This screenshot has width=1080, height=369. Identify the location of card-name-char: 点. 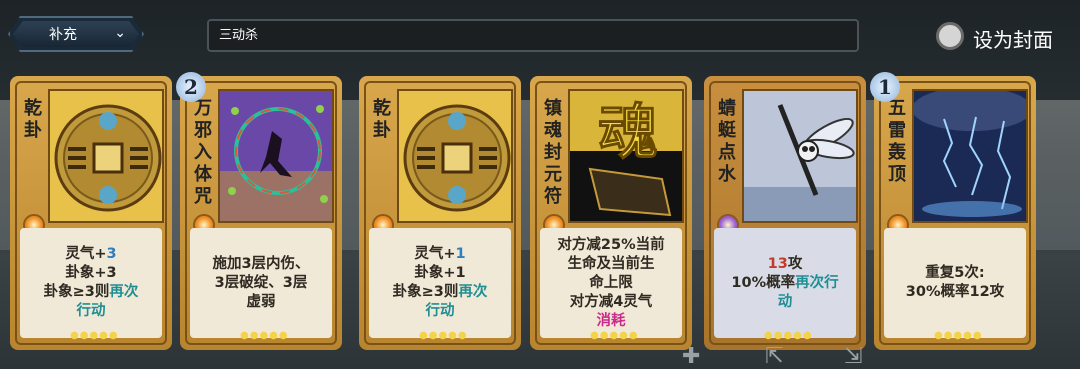
(727, 152).